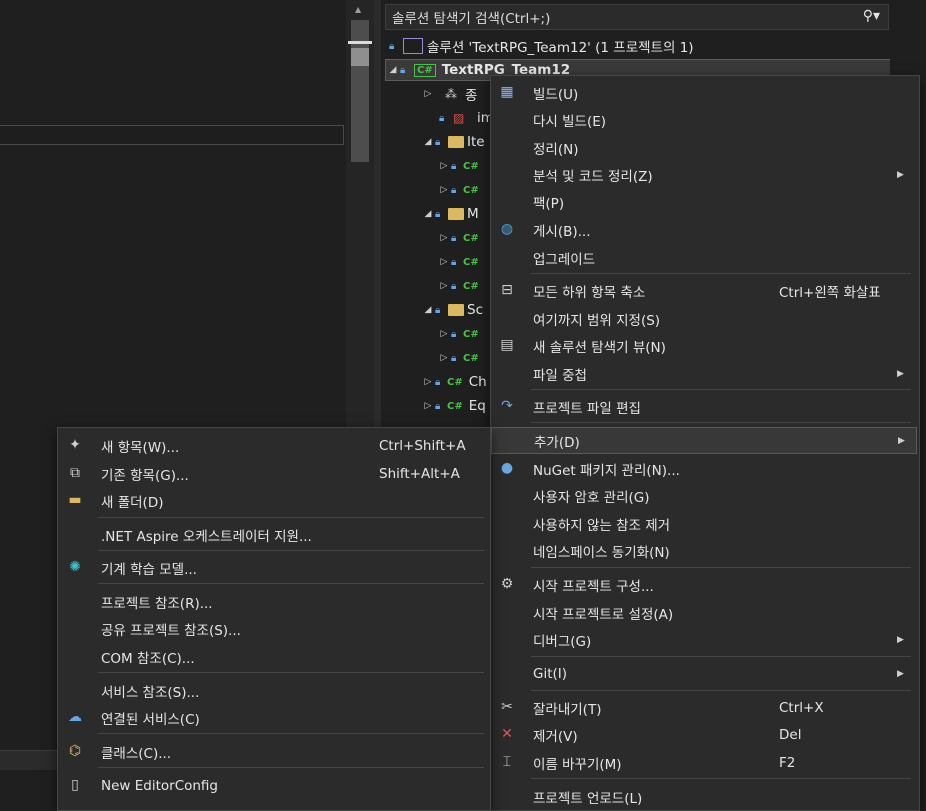 The height and width of the screenshot is (811, 926). What do you see at coordinates (704, 612) in the screenshot?
I see `project_menu-item: 시작 프로젝트로 설정(A)` at bounding box center [704, 612].